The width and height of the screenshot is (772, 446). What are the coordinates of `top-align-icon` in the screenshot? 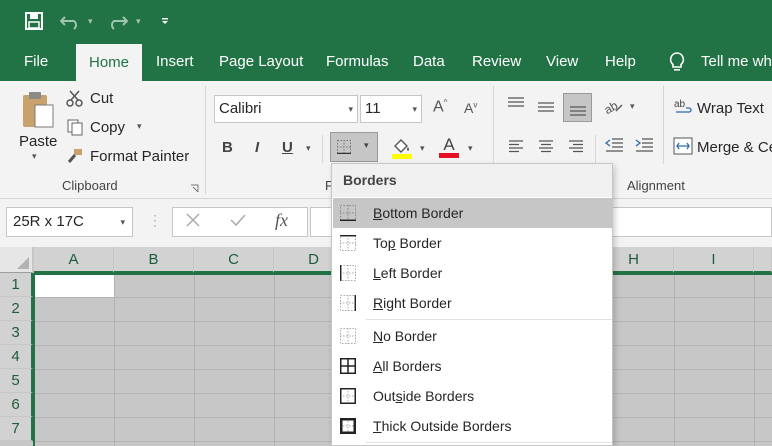 It's located at (516, 105).